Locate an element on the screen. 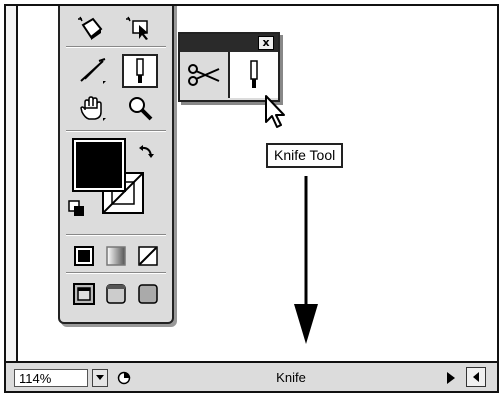 This screenshot has height=395, width=501. zoom-dropdown-button is located at coordinates (100, 378).